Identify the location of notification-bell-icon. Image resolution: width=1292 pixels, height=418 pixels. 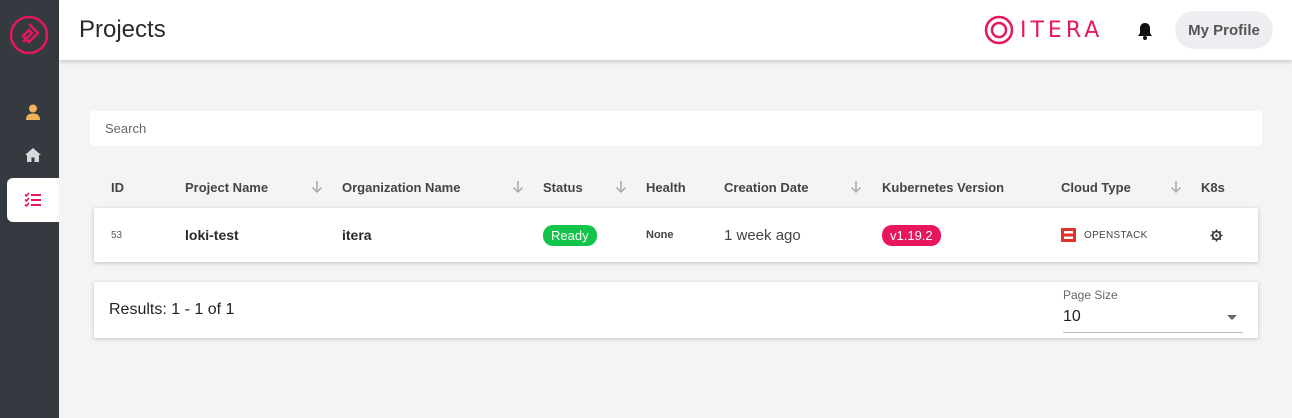
(1145, 31).